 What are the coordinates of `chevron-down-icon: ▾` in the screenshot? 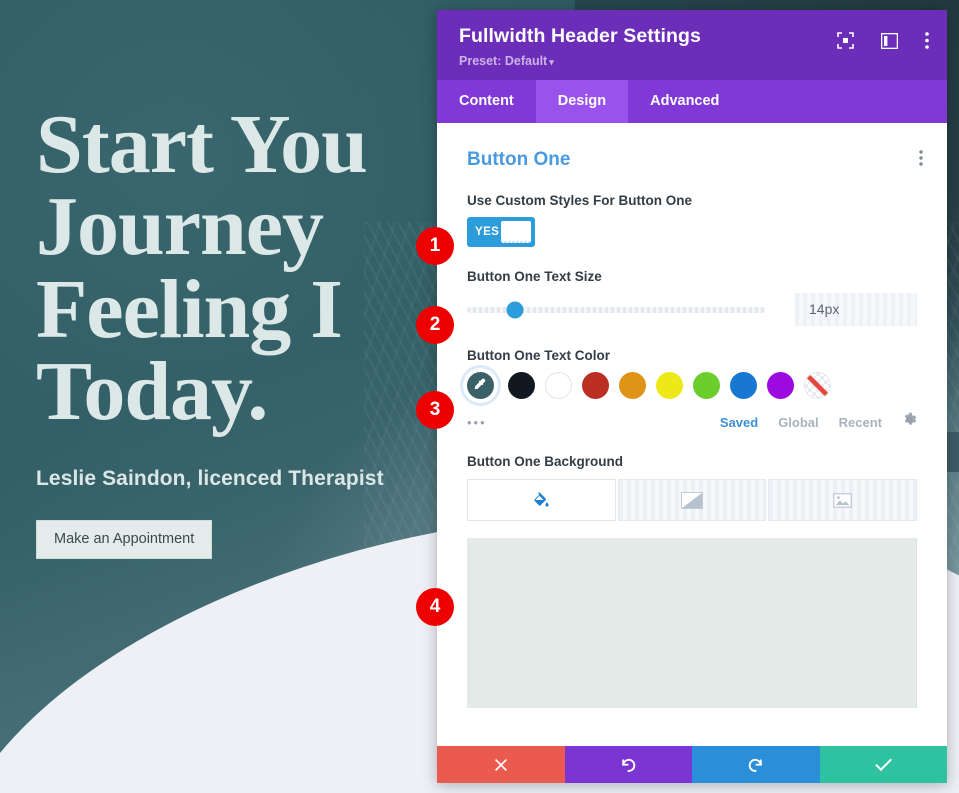 It's located at (551, 62).